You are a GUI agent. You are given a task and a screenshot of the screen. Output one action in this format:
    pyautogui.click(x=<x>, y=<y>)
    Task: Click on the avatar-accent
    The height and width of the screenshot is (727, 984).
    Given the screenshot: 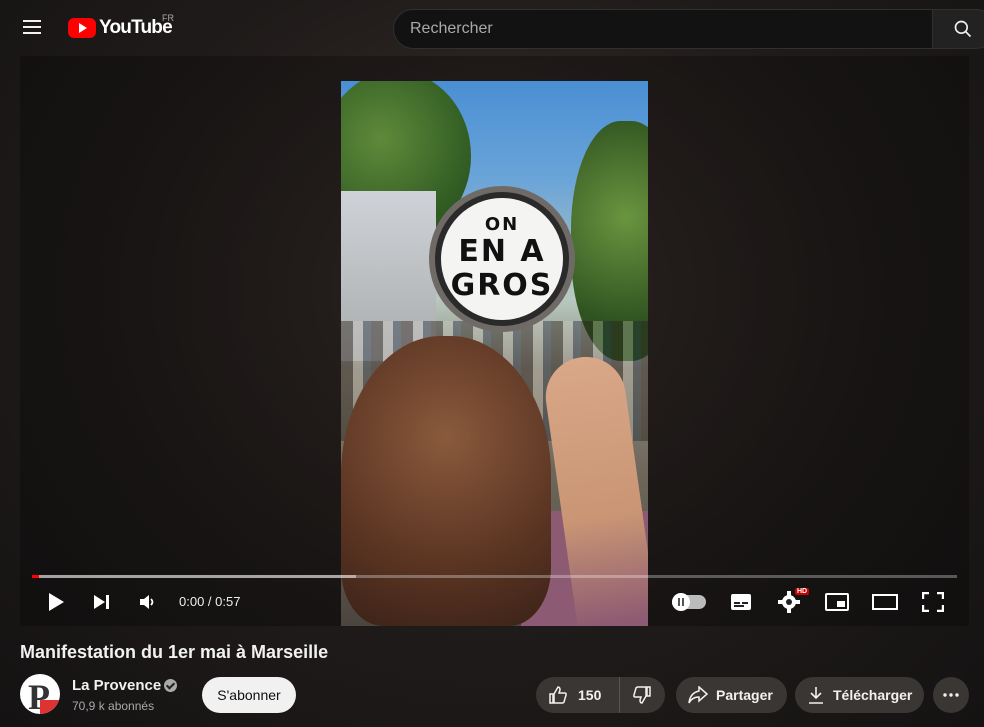 What is the action you would take?
    pyautogui.click(x=50, y=707)
    